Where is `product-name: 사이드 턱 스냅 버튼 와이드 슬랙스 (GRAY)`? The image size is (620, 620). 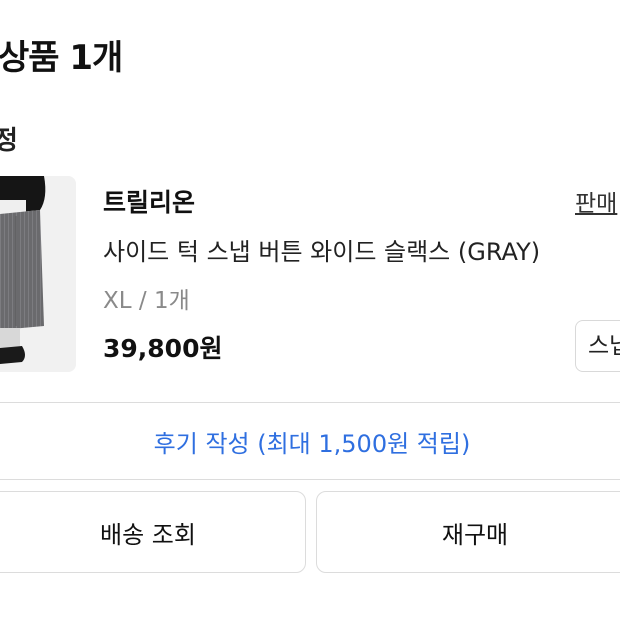 product-name: 사이드 턱 스냅 버튼 와이드 슬랙스 (GRAY) is located at coordinates (321, 249).